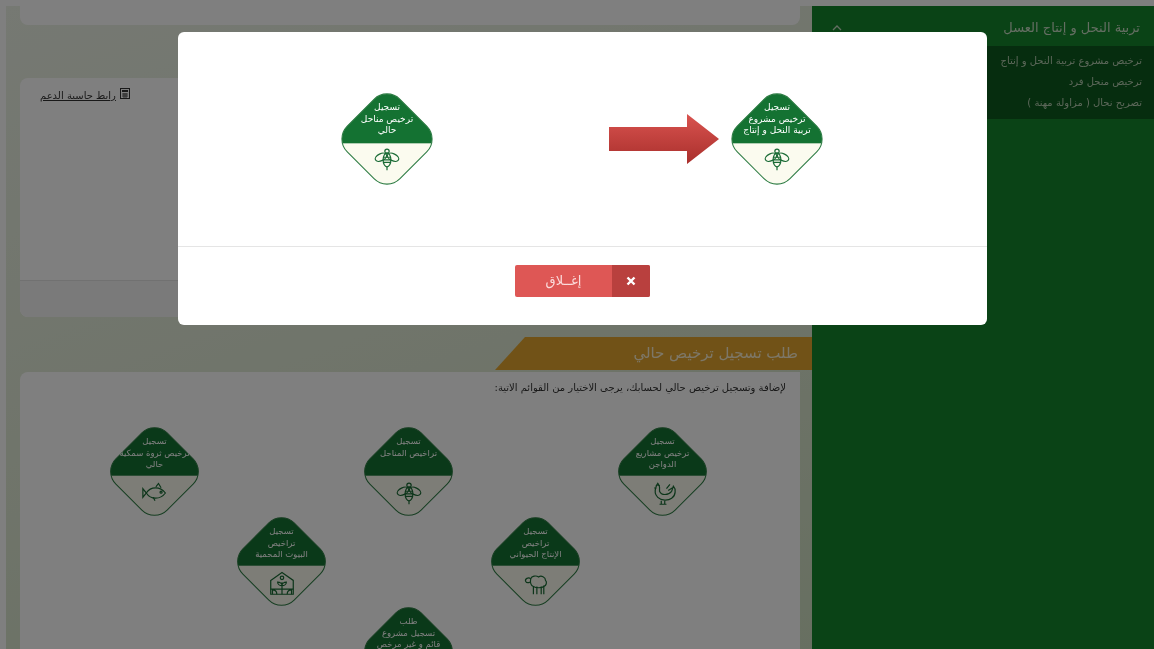 The image size is (1154, 649). What do you see at coordinates (281, 543) in the screenshot?
I see `tile-label: تسجيل تراخيص البيوت المحمية` at bounding box center [281, 543].